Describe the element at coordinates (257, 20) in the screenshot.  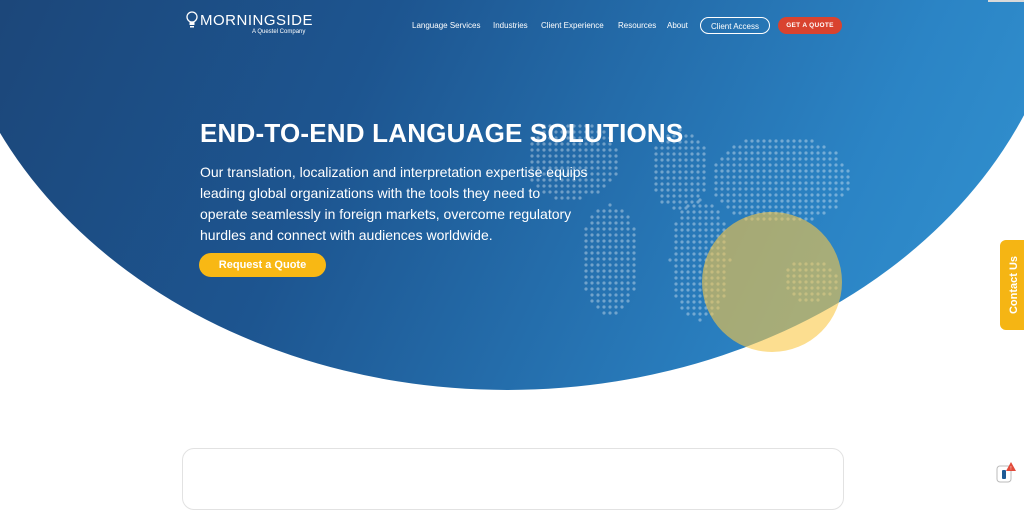
I see `logo-name: MORNINGSIDE` at that location.